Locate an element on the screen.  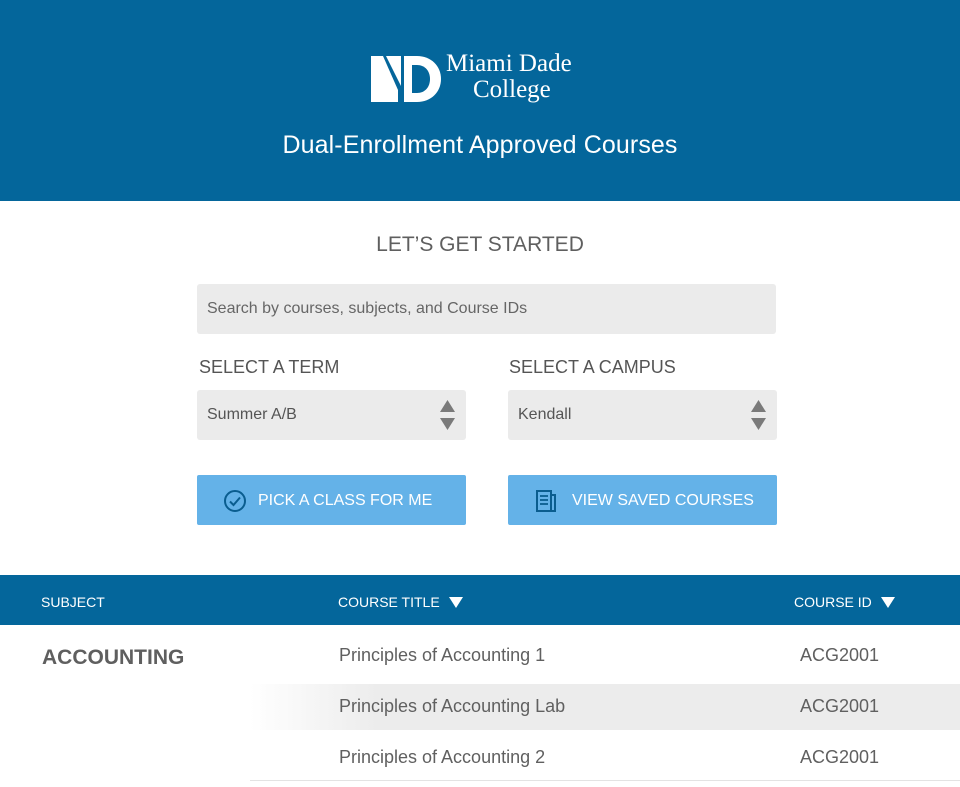
pick-class-label: PICK A CLASS FOR ME is located at coordinates (345, 500).